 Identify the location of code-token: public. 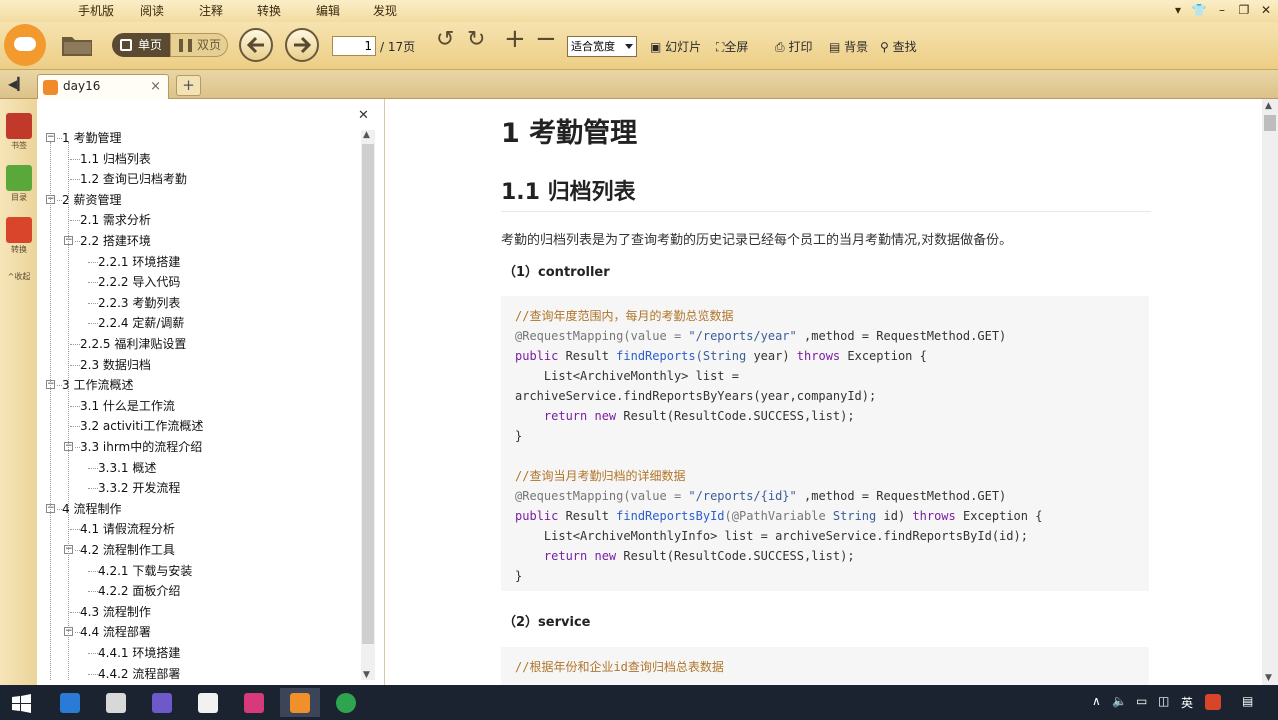
(537, 516).